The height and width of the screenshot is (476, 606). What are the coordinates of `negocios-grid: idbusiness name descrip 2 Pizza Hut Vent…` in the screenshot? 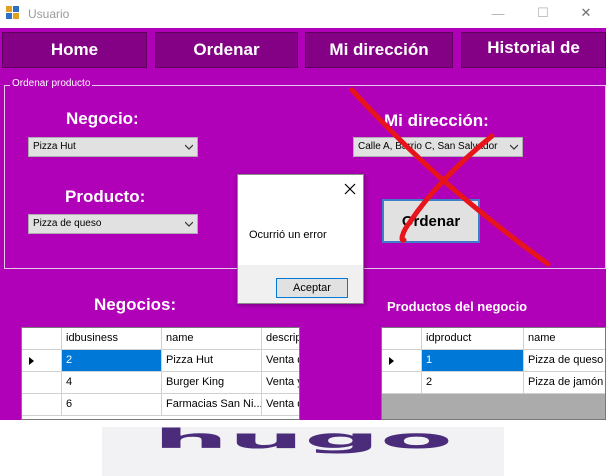 It's located at (160, 373).